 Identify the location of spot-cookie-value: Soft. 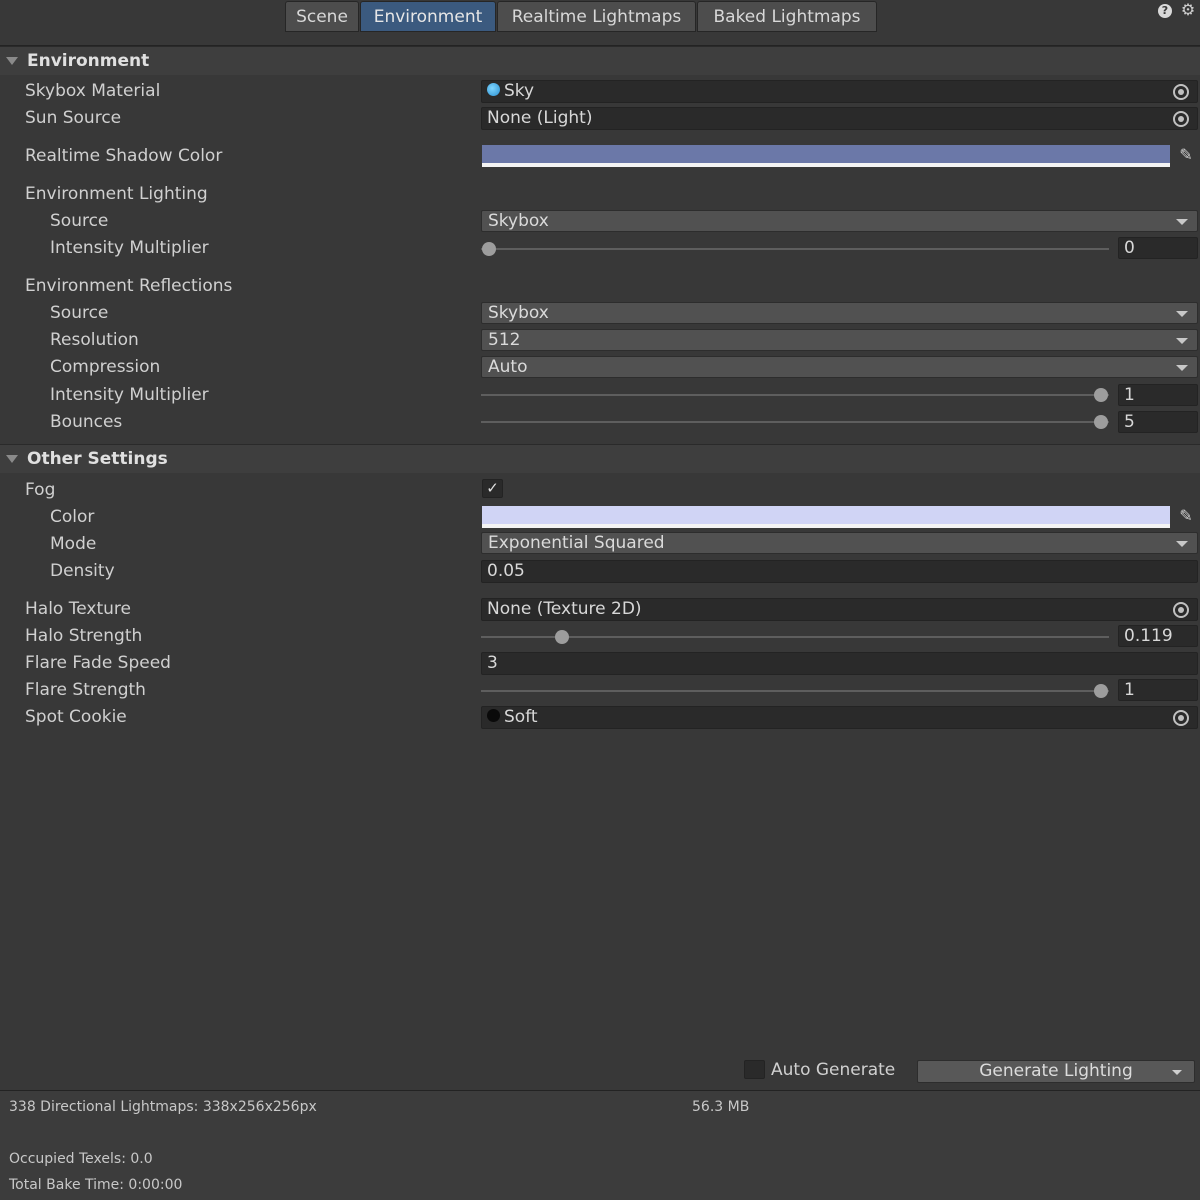
(521, 717).